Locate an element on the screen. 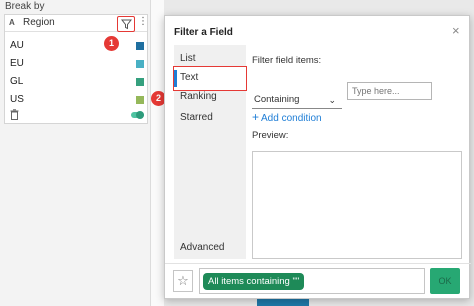 Image resolution: width=474 pixels, height=306 pixels. tab-ranking: Ranking is located at coordinates (210, 97).